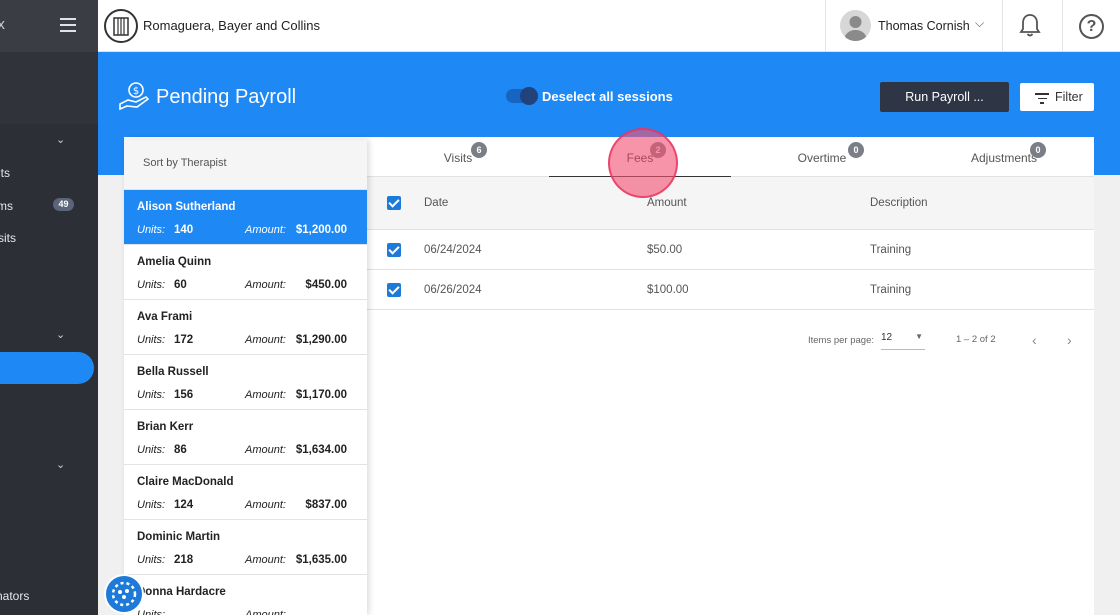  What do you see at coordinates (165, 427) in the screenshot?
I see `therapist-name: Brian Kerr` at bounding box center [165, 427].